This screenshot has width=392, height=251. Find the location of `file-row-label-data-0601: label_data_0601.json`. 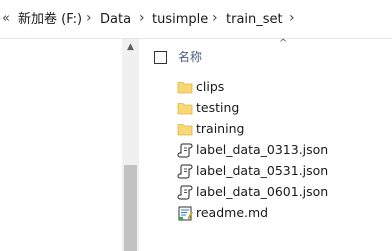

file-row-label-data-0601: label_data_0601.json is located at coordinates (274, 192).